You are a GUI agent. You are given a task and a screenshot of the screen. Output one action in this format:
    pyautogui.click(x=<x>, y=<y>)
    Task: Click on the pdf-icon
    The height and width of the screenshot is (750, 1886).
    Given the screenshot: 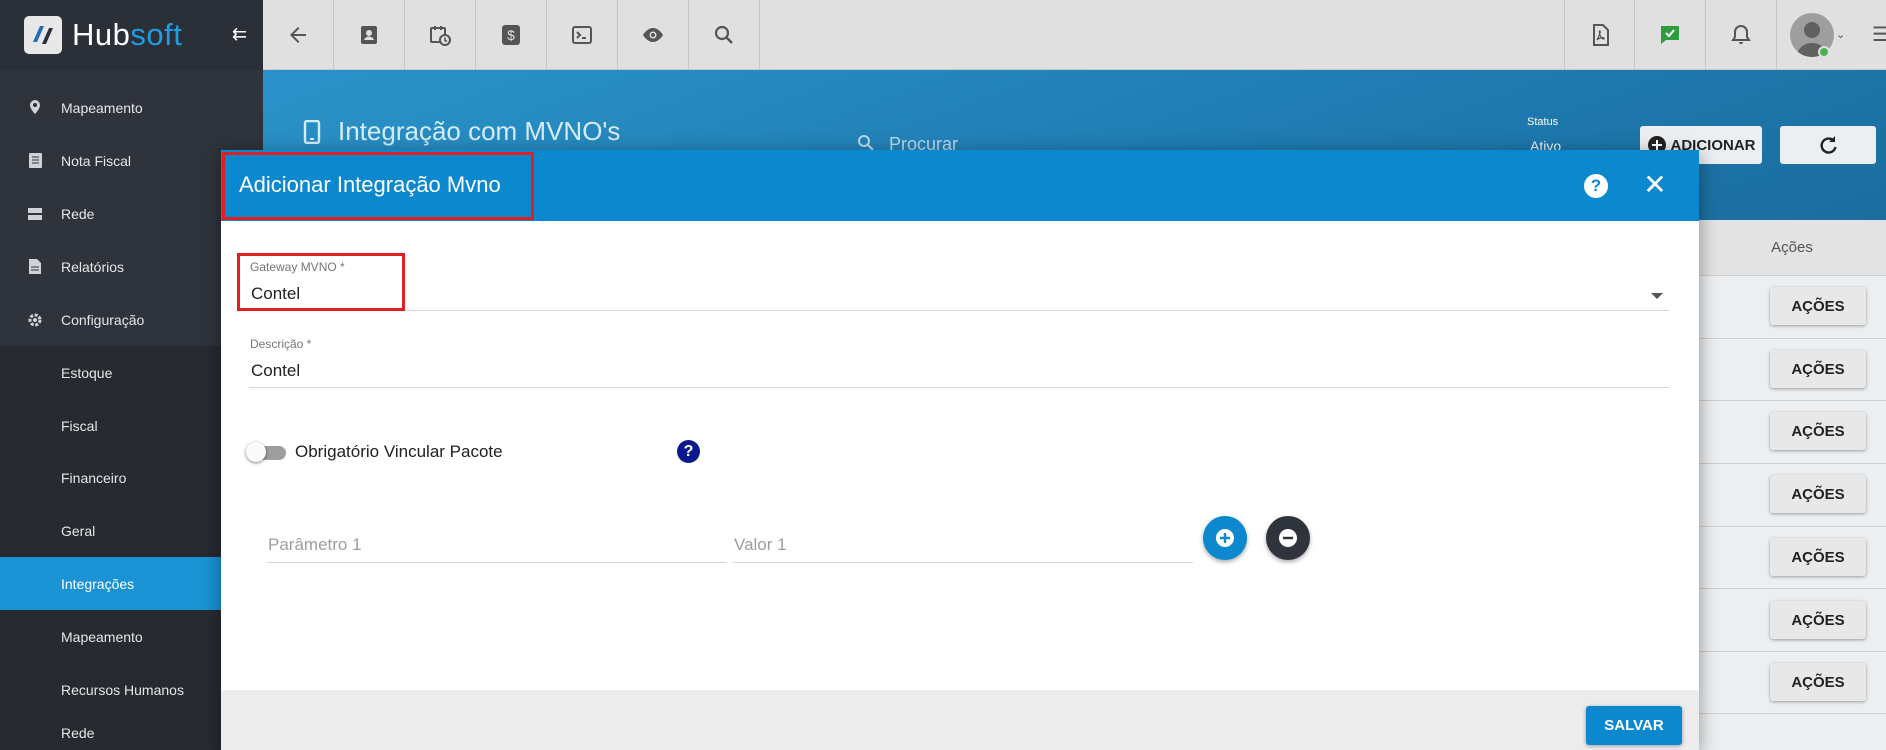 What is the action you would take?
    pyautogui.click(x=1600, y=35)
    